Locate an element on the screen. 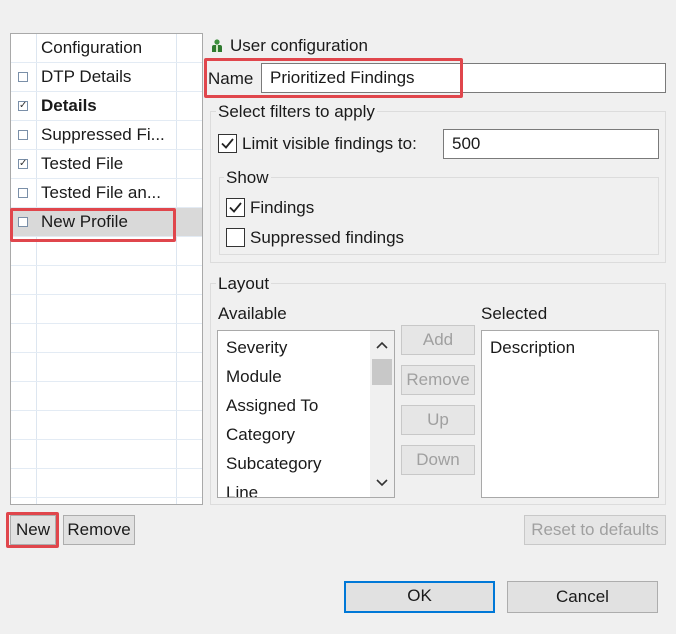 Image resolution: width=676 pixels, height=634 pixels. cancel-button: Cancel is located at coordinates (582, 597).